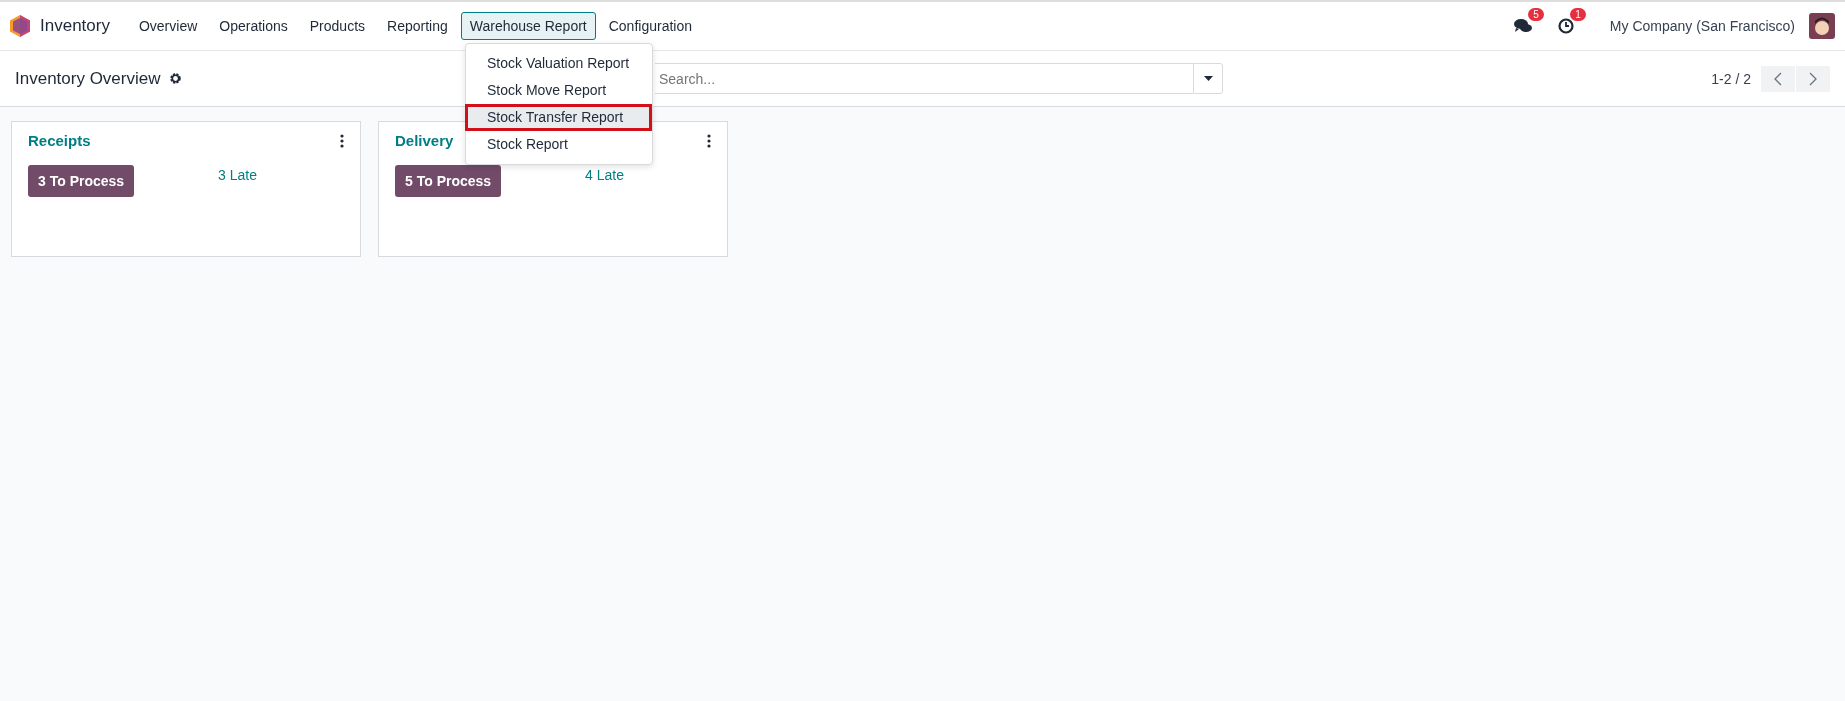 This screenshot has height=701, width=1845. What do you see at coordinates (1578, 14) in the screenshot?
I see `activity-count-badge: 1` at bounding box center [1578, 14].